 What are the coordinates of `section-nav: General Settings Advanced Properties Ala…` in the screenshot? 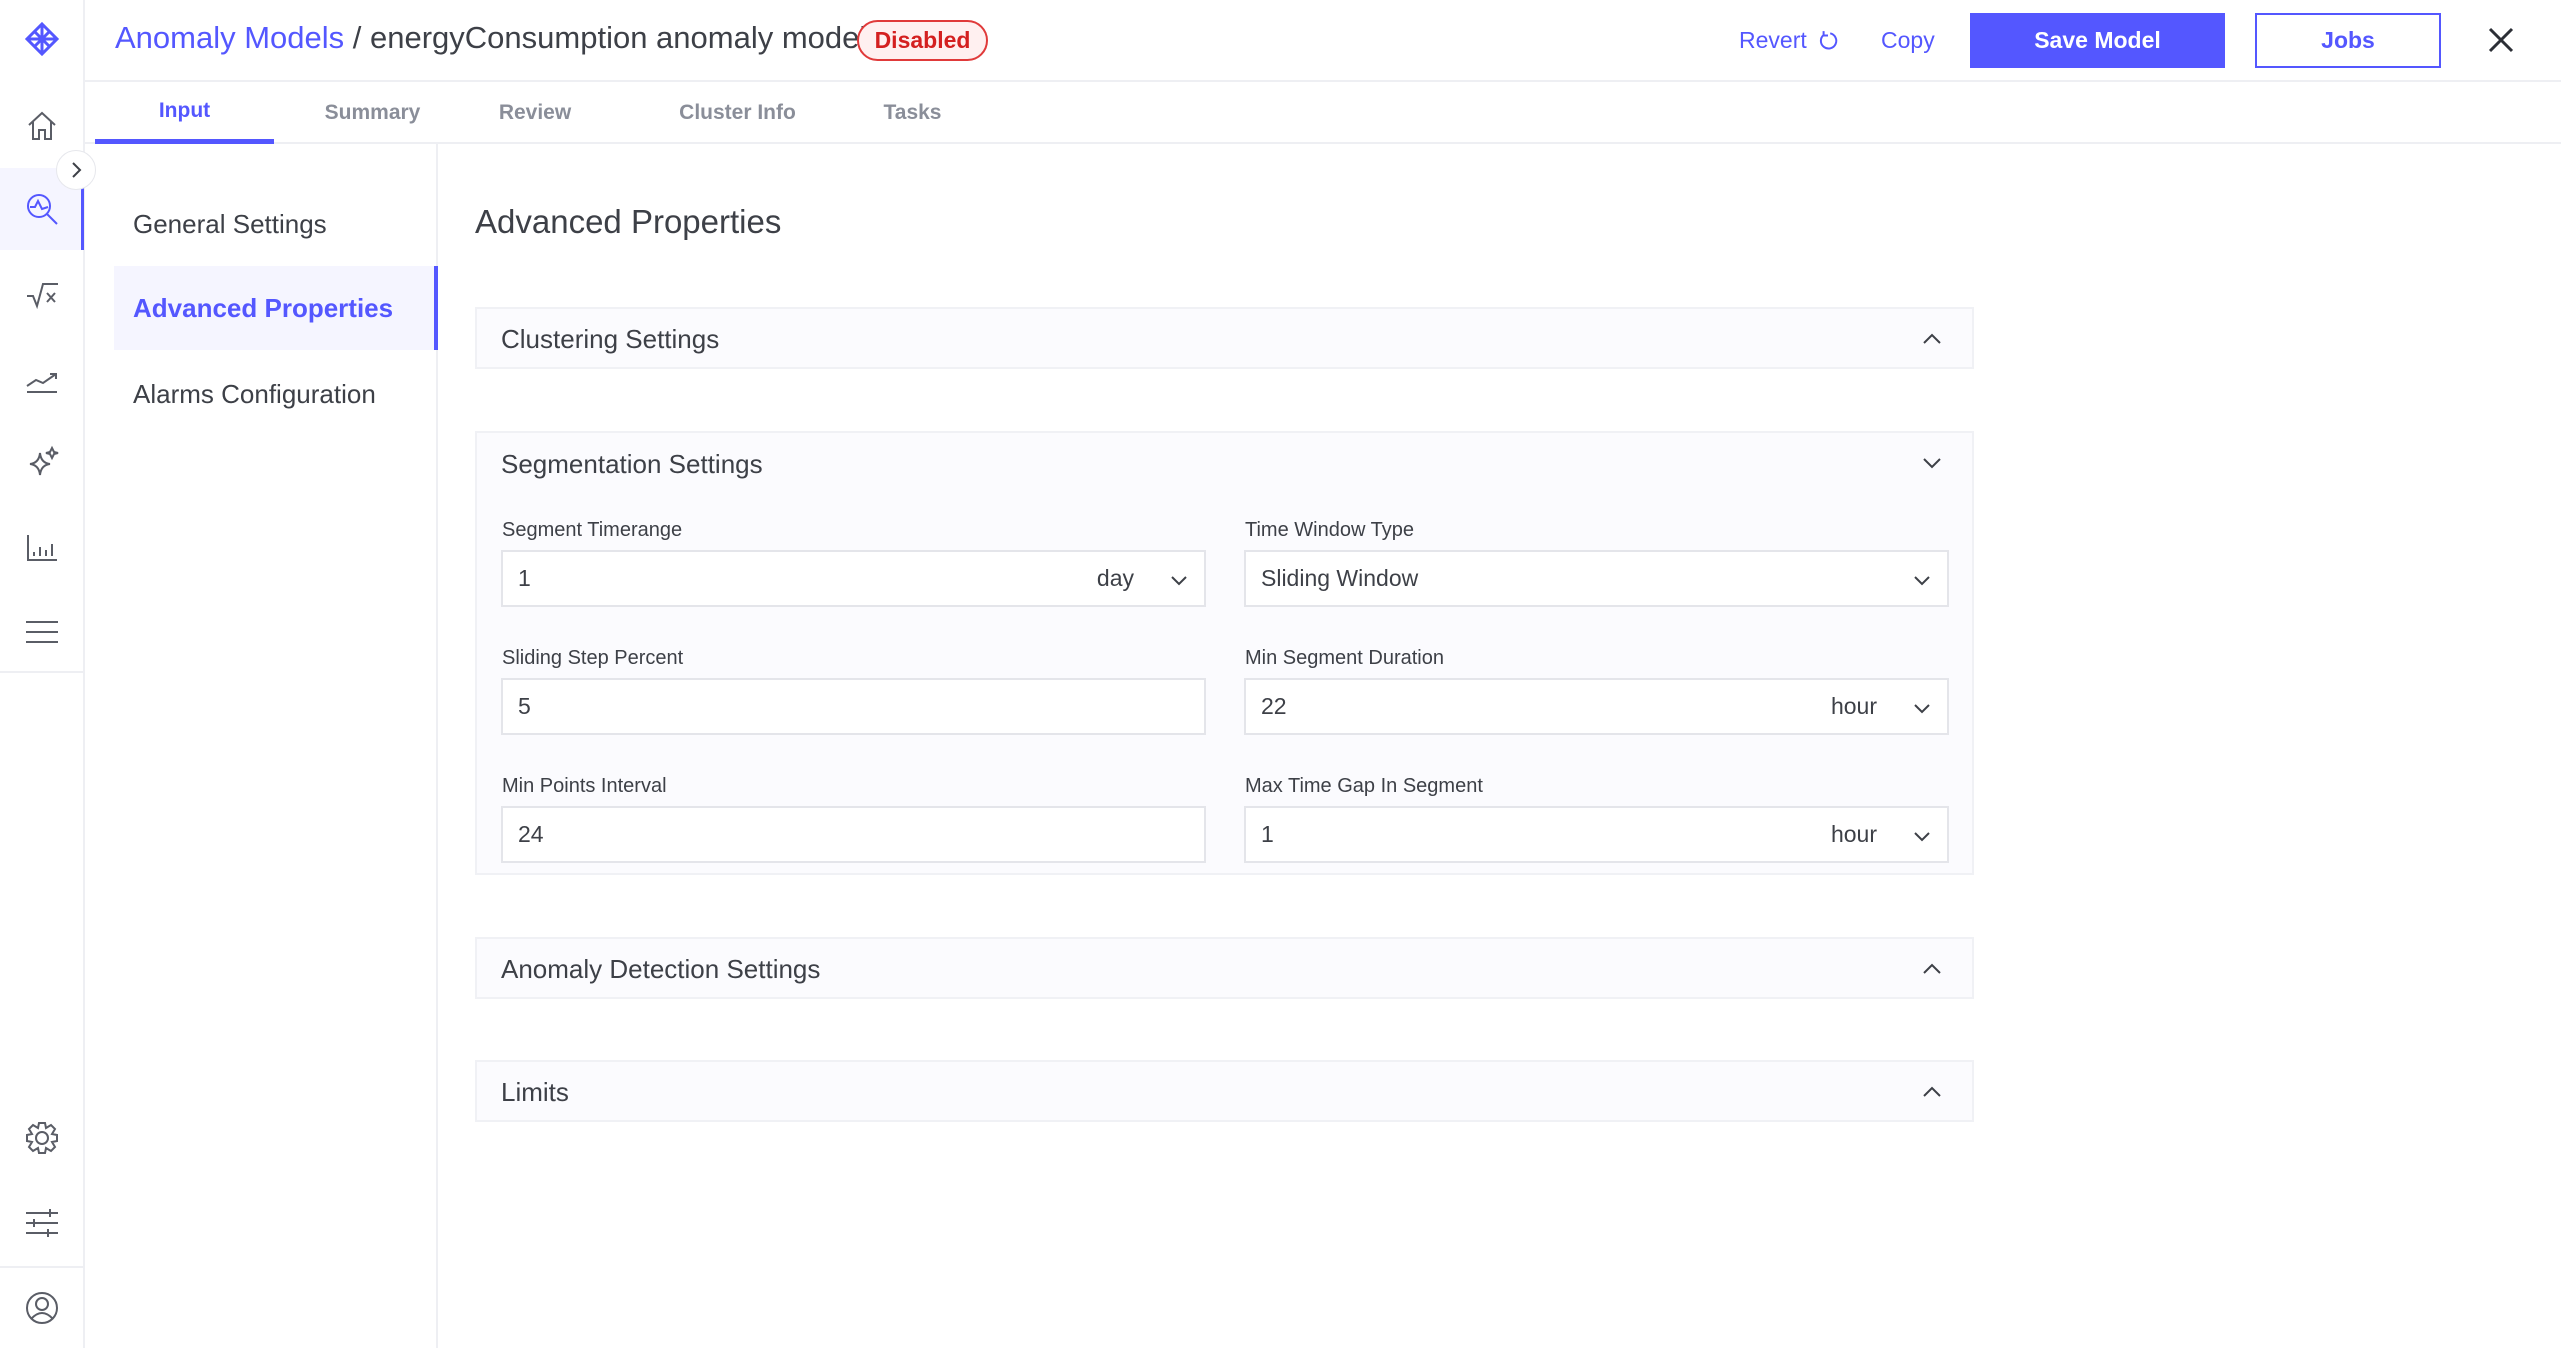 It's located at (261, 746).